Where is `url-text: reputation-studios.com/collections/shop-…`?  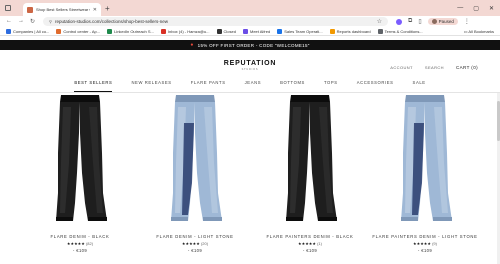 url-text: reputation-studios.com/collections/shop-… is located at coordinates (111, 21).